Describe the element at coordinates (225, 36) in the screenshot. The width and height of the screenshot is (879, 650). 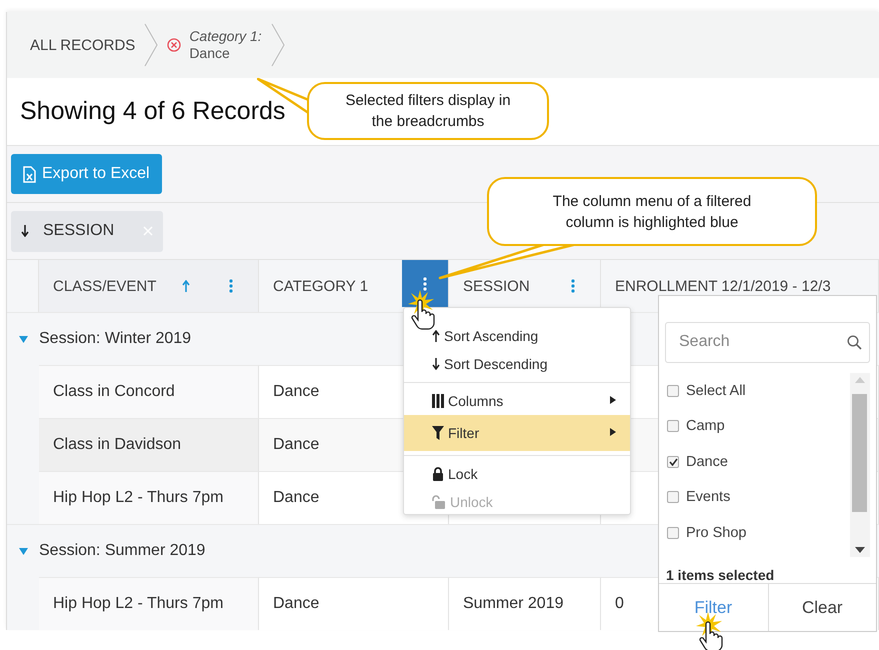
I see `breadcrumb-filter-label: Category 1:` at that location.